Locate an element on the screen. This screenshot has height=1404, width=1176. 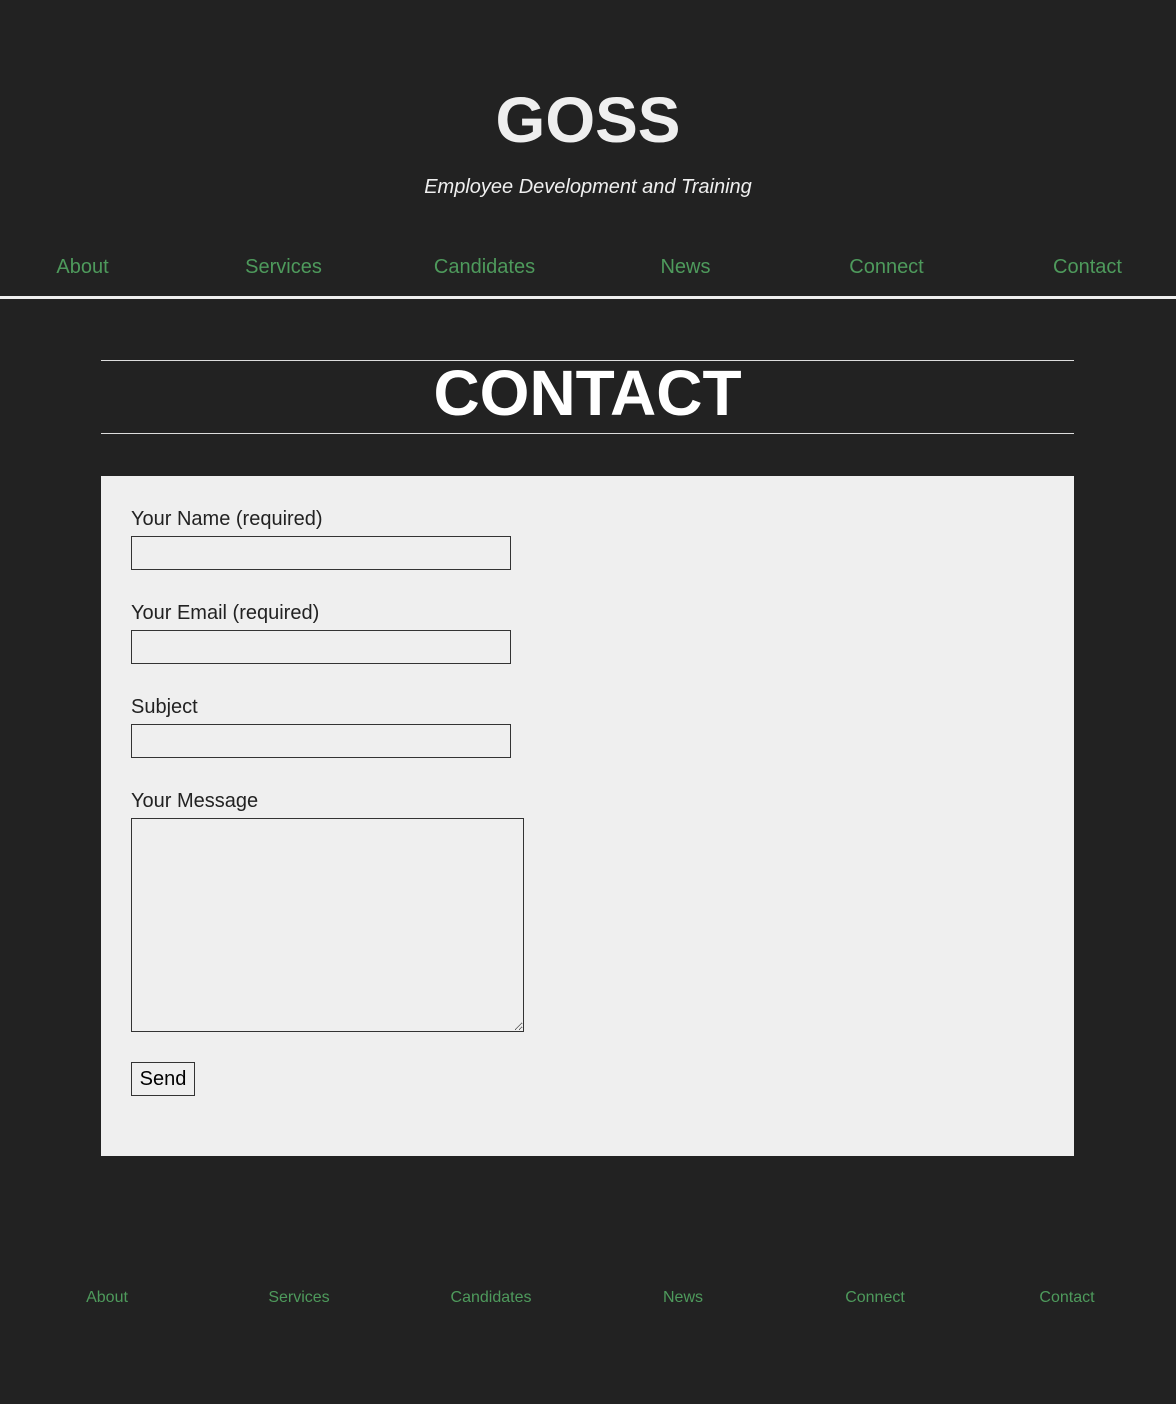
footer-nav-about: About is located at coordinates (107, 1298).